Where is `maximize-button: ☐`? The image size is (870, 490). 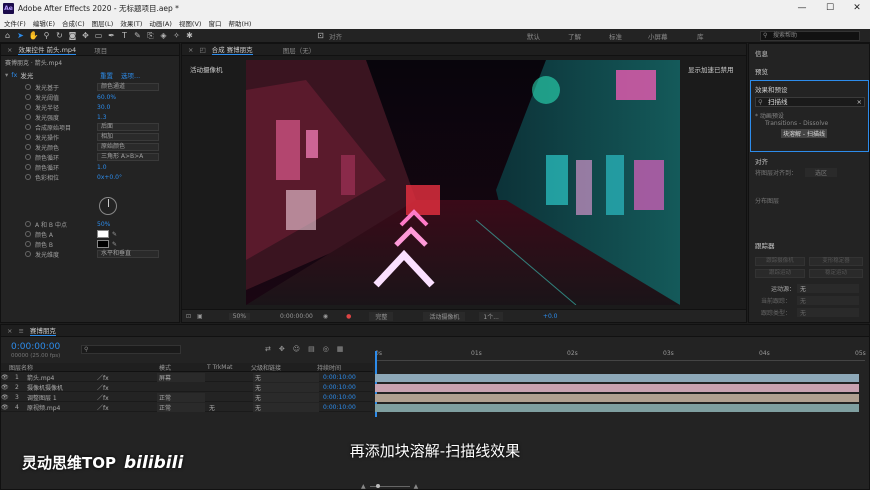
maximize-button: ☐ is located at coordinates (830, 8).